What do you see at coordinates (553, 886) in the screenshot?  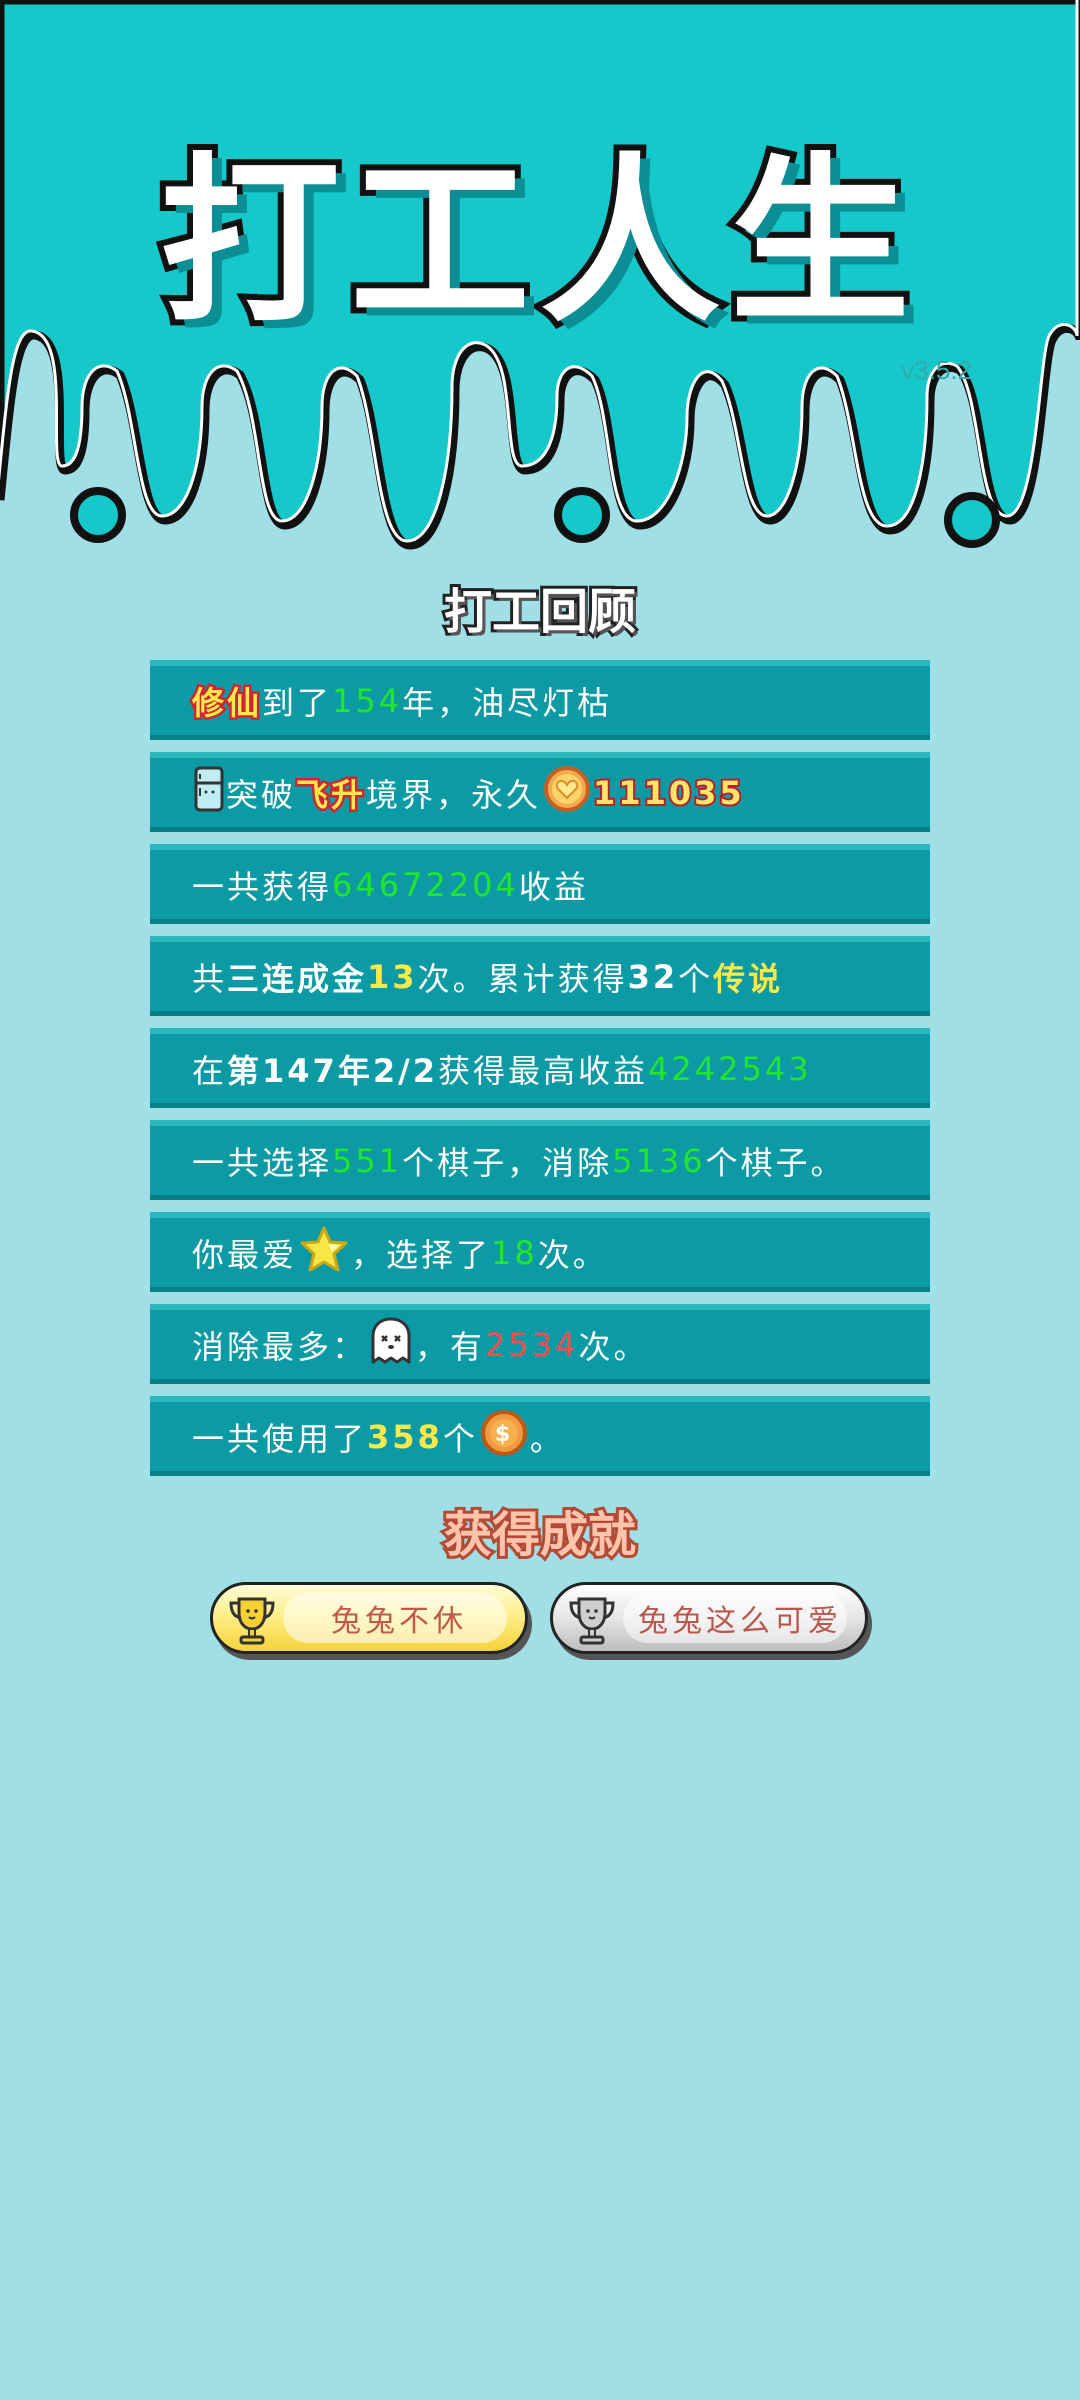 I see `row-text: 收益` at bounding box center [553, 886].